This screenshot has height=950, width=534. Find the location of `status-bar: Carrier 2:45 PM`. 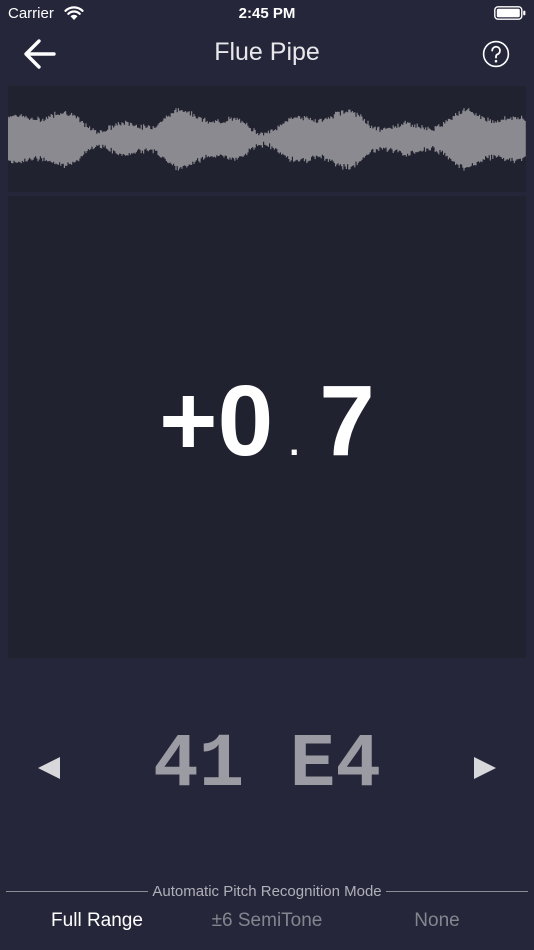

status-bar: Carrier 2:45 PM is located at coordinates (267, 14).